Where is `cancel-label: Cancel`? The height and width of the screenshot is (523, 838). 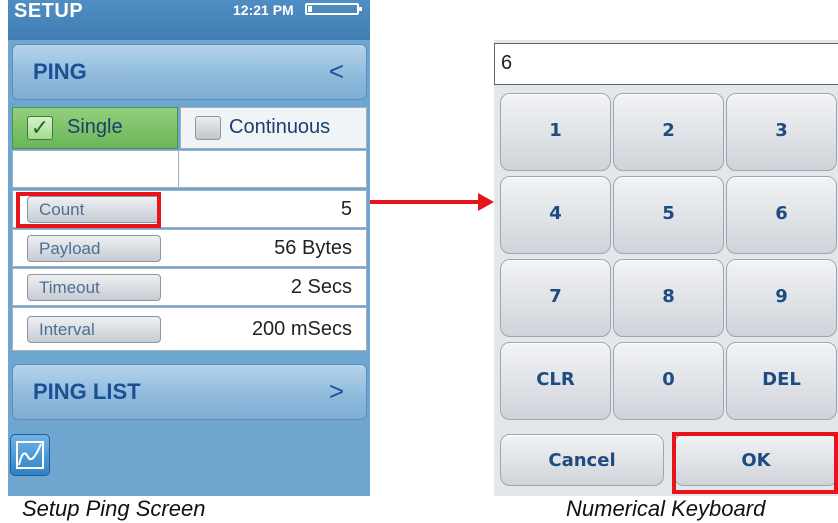
cancel-label: Cancel is located at coordinates (582, 460).